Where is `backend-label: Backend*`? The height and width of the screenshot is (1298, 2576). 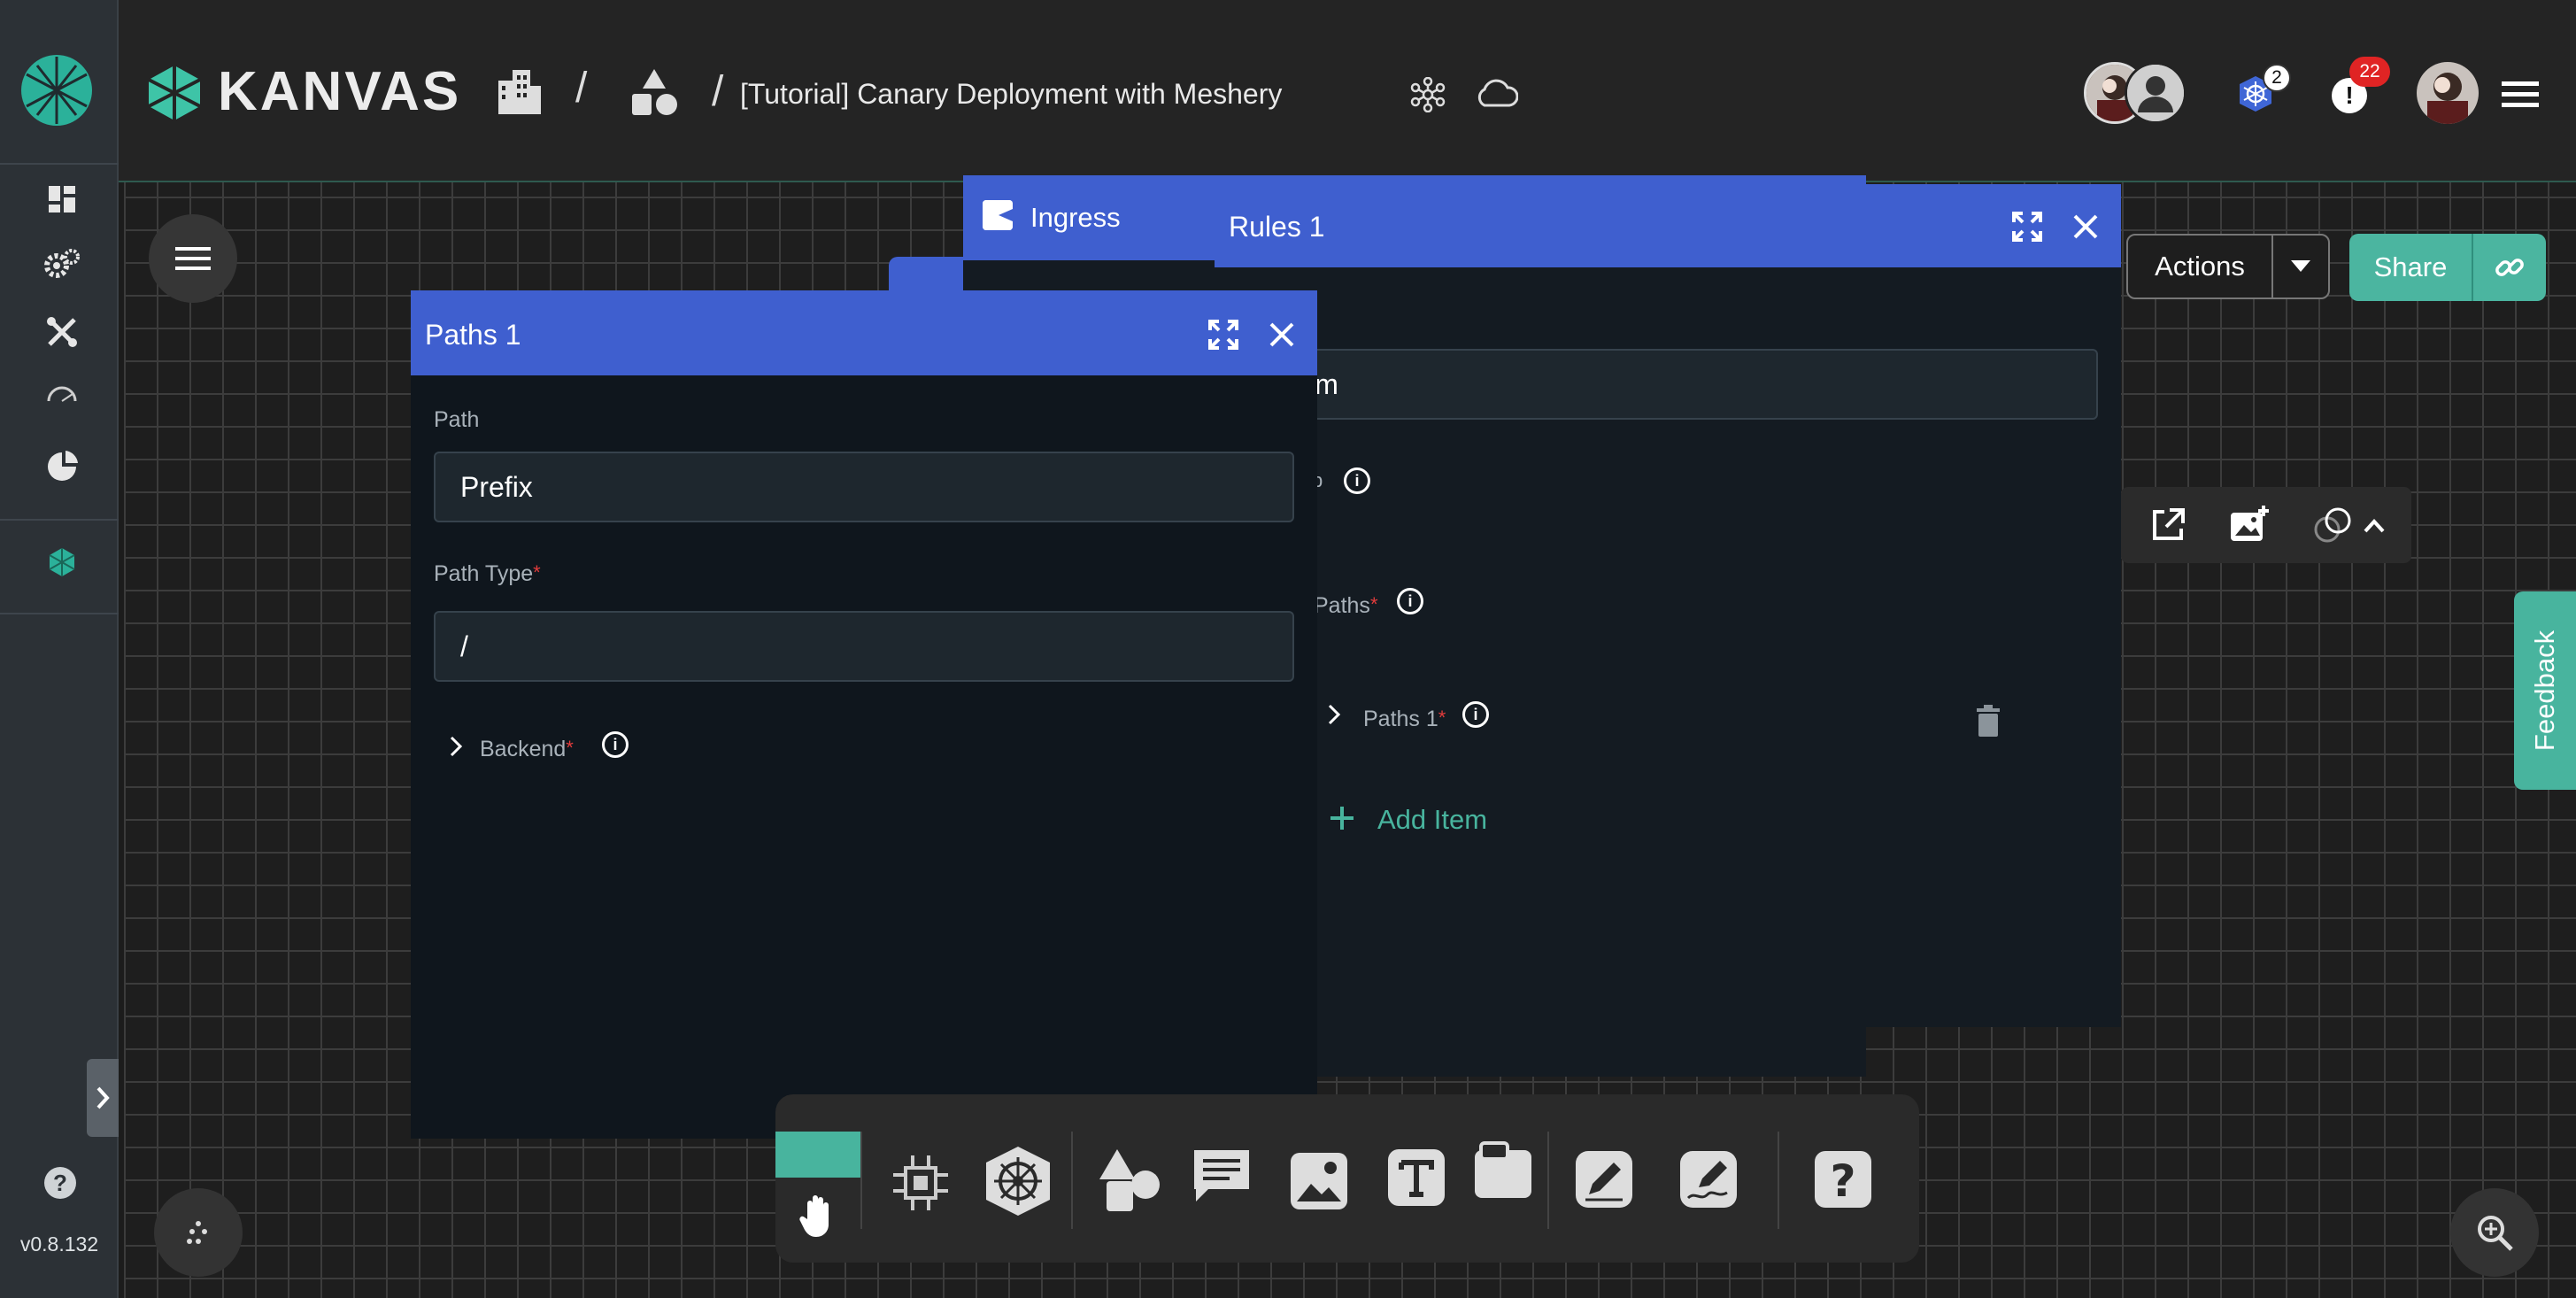 backend-label: Backend* is located at coordinates (527, 749).